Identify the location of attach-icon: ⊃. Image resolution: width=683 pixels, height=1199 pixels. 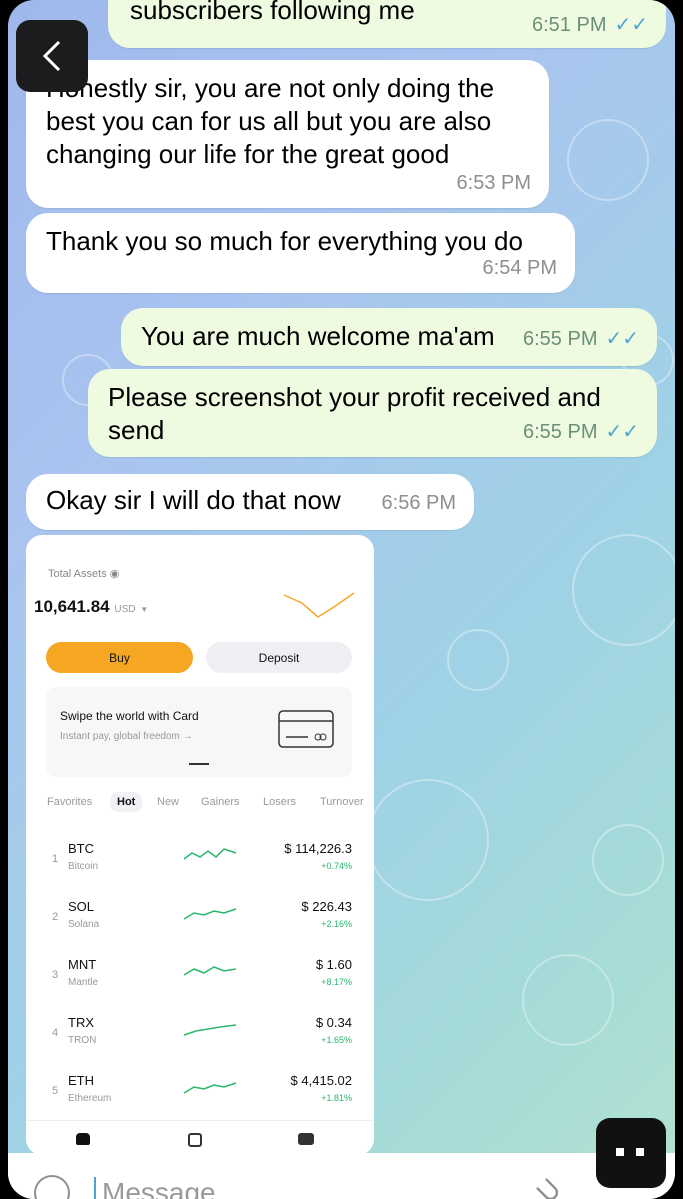
(549, 1183).